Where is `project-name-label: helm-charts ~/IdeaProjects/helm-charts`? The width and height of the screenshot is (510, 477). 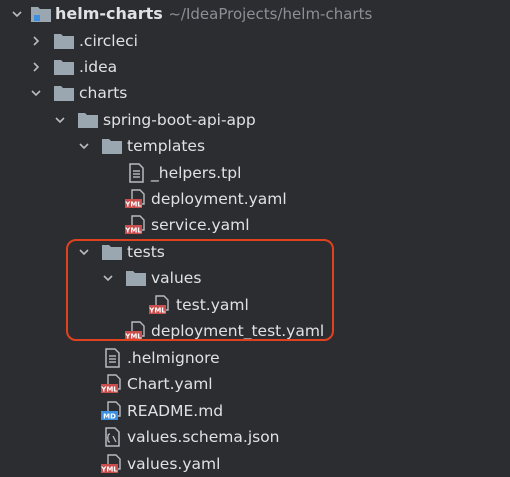 project-name-label: helm-charts ~/IdeaProjects/helm-charts is located at coordinates (214, 13).